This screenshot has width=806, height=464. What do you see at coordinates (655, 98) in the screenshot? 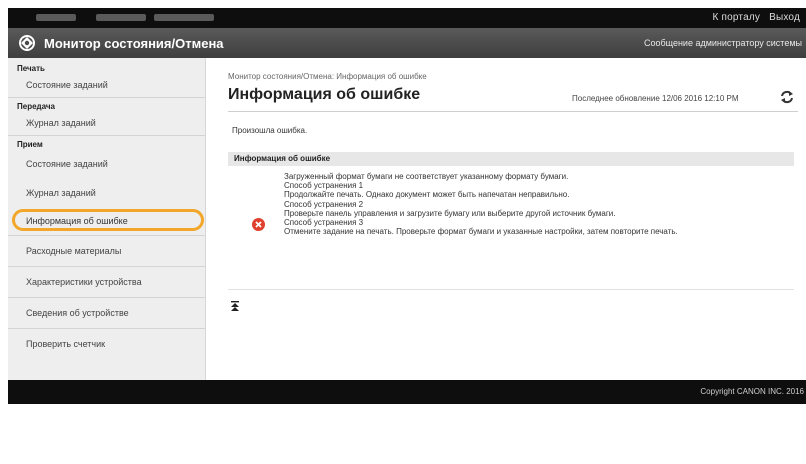
I see `last-updated-text: Последнее обновление 12/06 2016 12:10 PM` at bounding box center [655, 98].